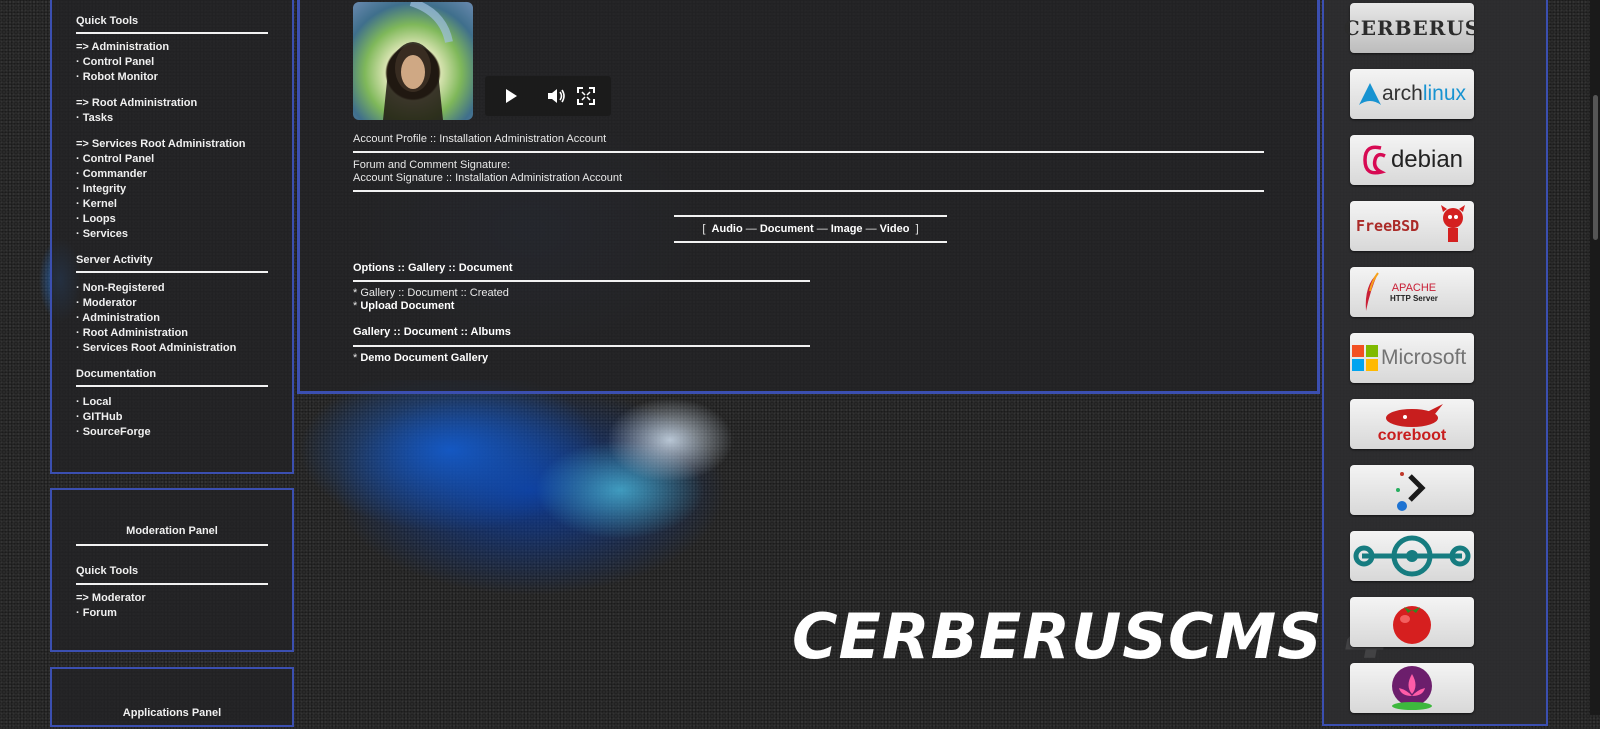 The image size is (1600, 729). Describe the element at coordinates (132, 333) in the screenshot. I see `root-administration-activity-link: · Root Administration` at that location.